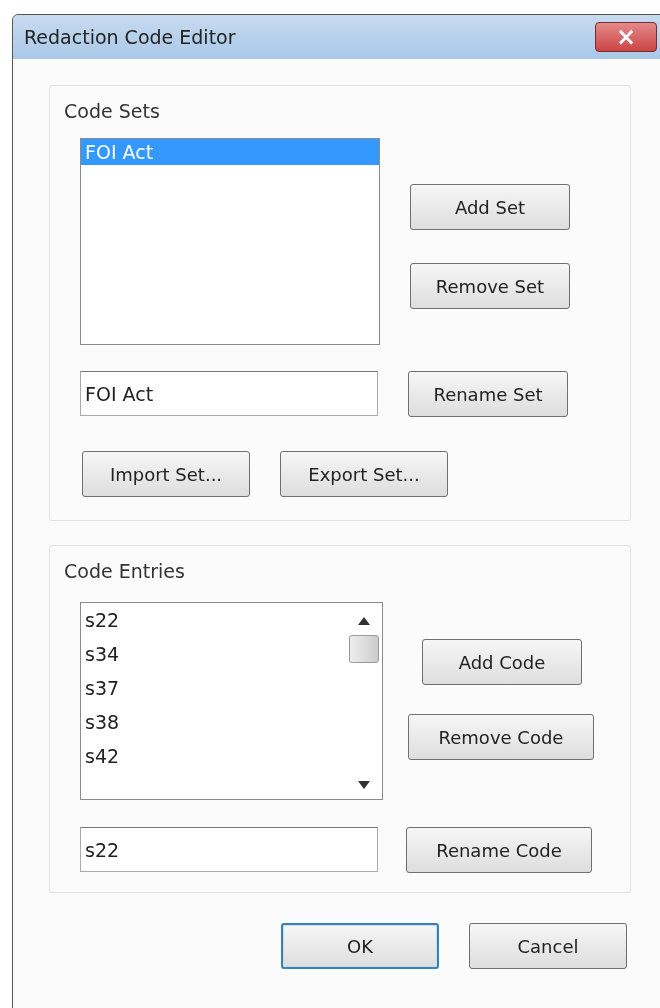 Image resolution: width=660 pixels, height=1008 pixels. Describe the element at coordinates (490, 286) in the screenshot. I see `action-button: Remove Set` at that location.